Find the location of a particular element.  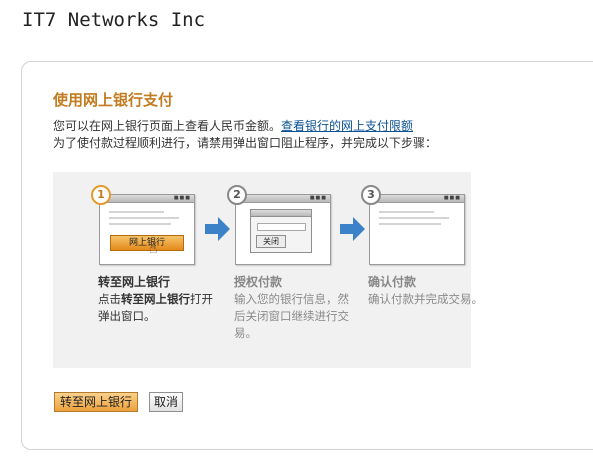

browser-window-illustration: ■■■ 网上银行 ☝ is located at coordinates (147, 229).